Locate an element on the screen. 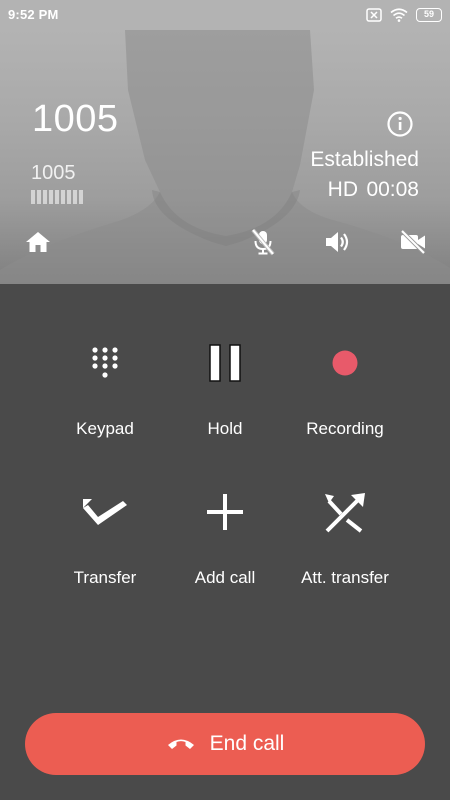 The height and width of the screenshot is (800, 450). volume-icon is located at coordinates (337, 242).